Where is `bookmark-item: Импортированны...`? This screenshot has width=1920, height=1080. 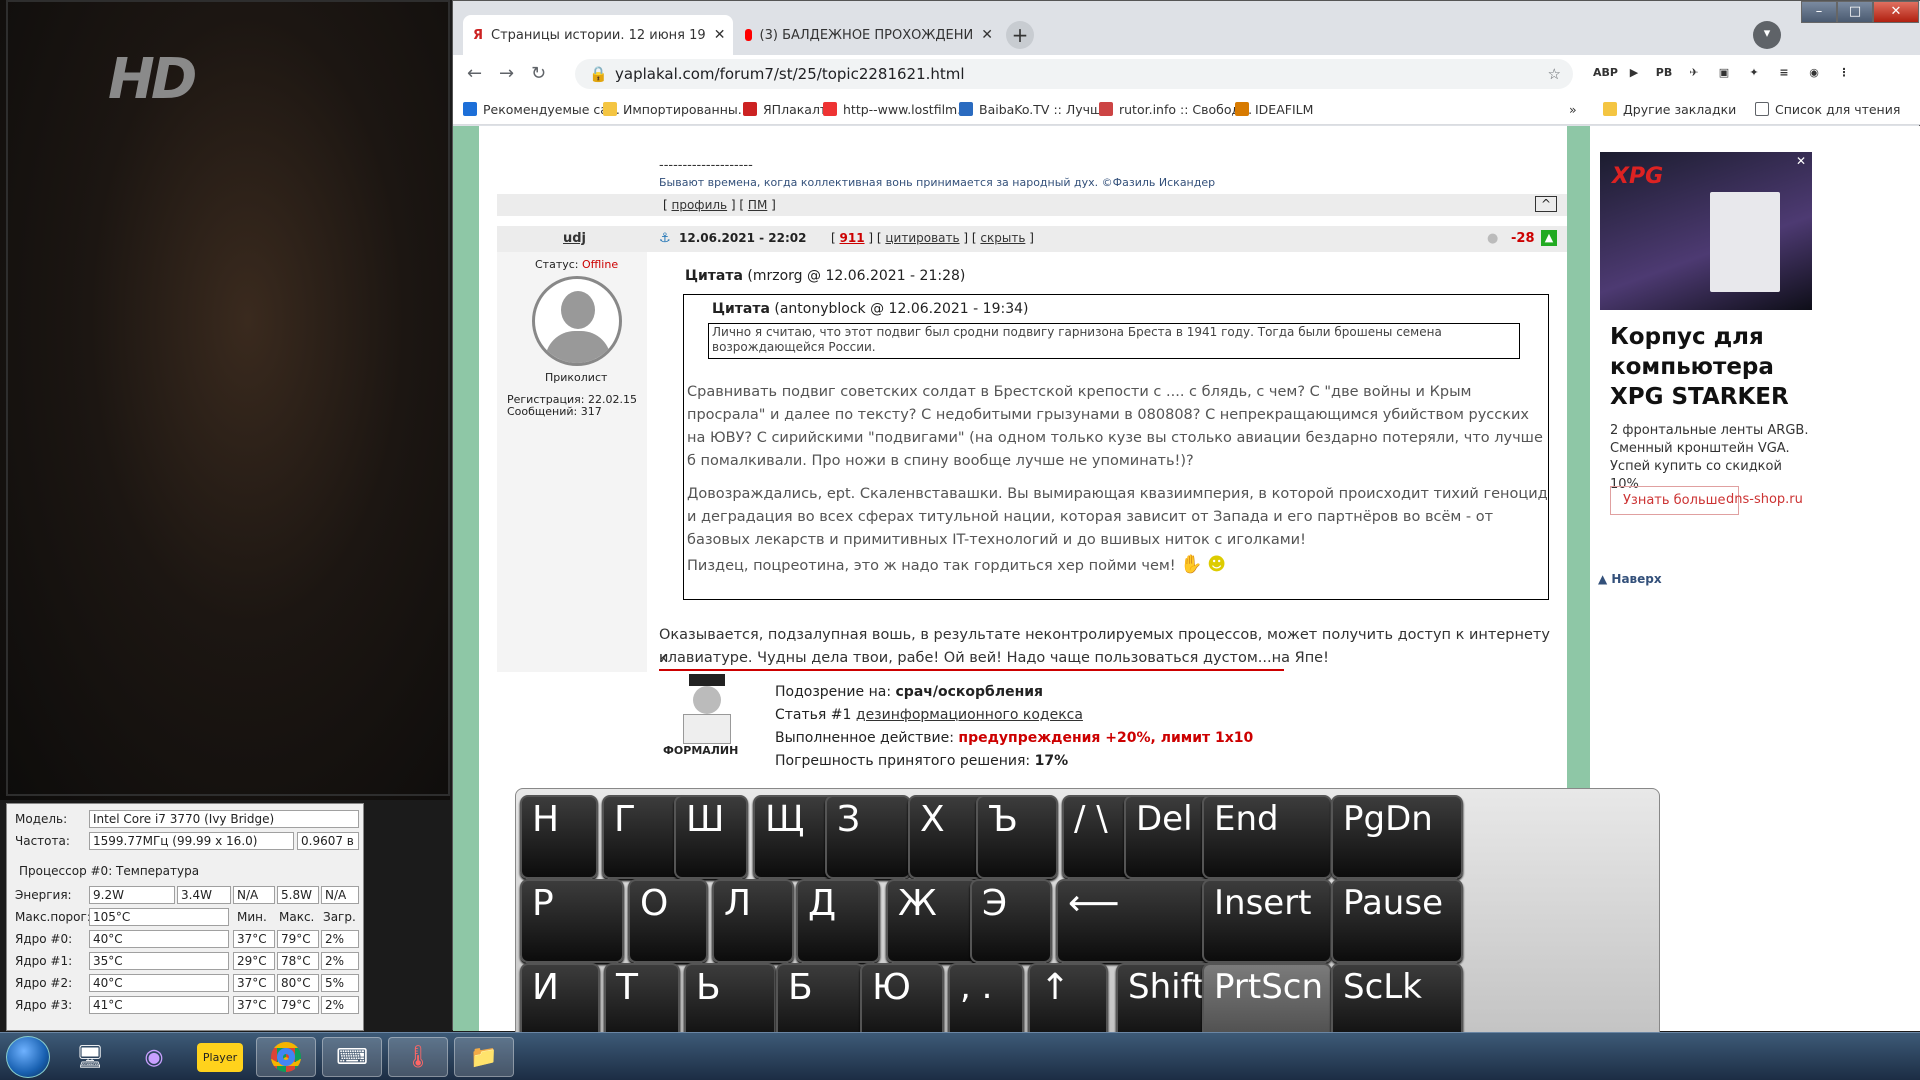 bookmark-item: Импортированны... is located at coordinates (676, 109).